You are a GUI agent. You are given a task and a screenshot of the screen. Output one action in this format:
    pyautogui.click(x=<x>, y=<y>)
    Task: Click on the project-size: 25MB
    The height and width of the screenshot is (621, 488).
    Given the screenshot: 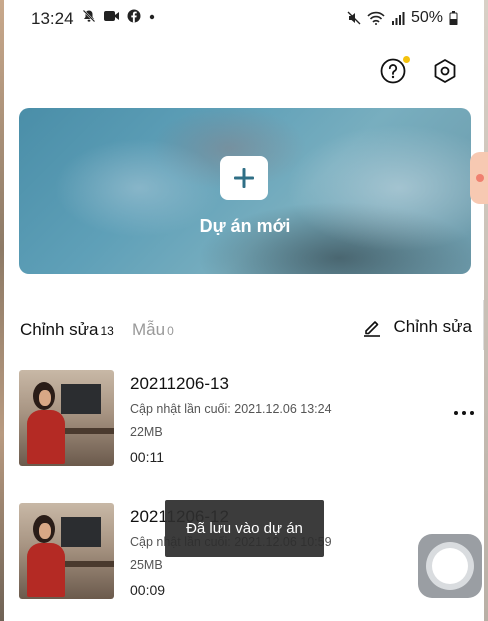 What is the action you would take?
    pyautogui.click(x=146, y=565)
    